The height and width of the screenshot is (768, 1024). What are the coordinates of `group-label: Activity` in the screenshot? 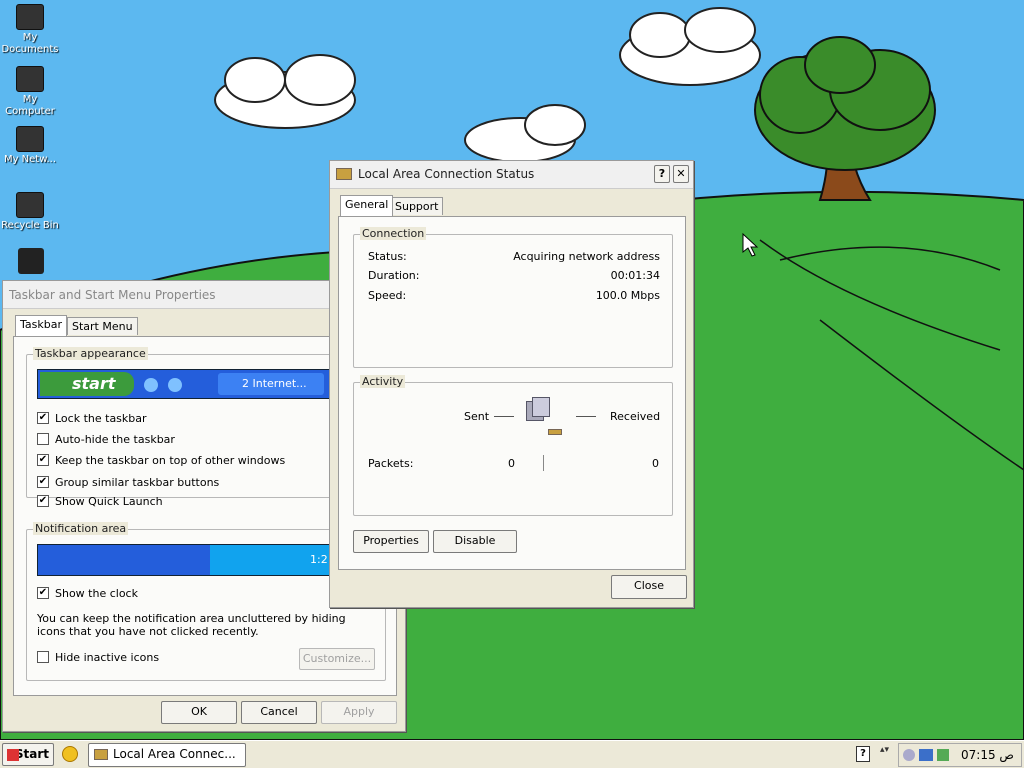 It's located at (383, 381).